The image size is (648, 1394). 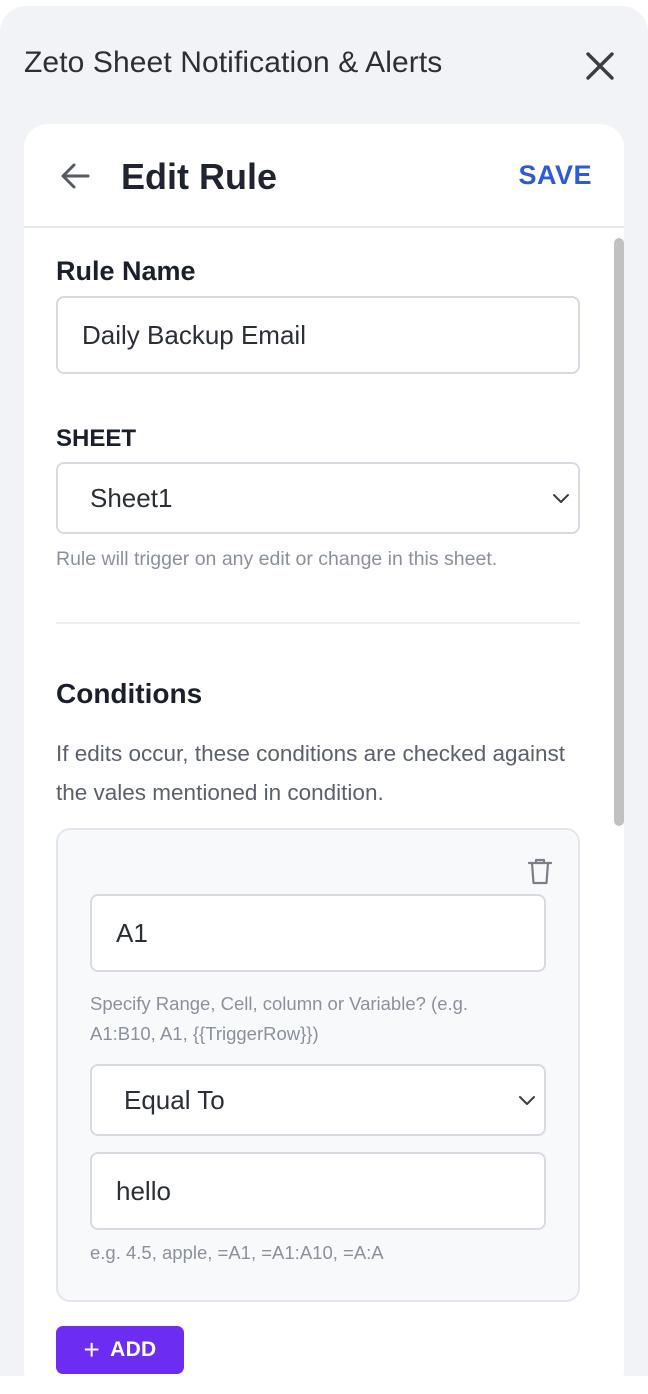 What do you see at coordinates (324, 176) in the screenshot?
I see `card-header: Edit Rule SAVE` at bounding box center [324, 176].